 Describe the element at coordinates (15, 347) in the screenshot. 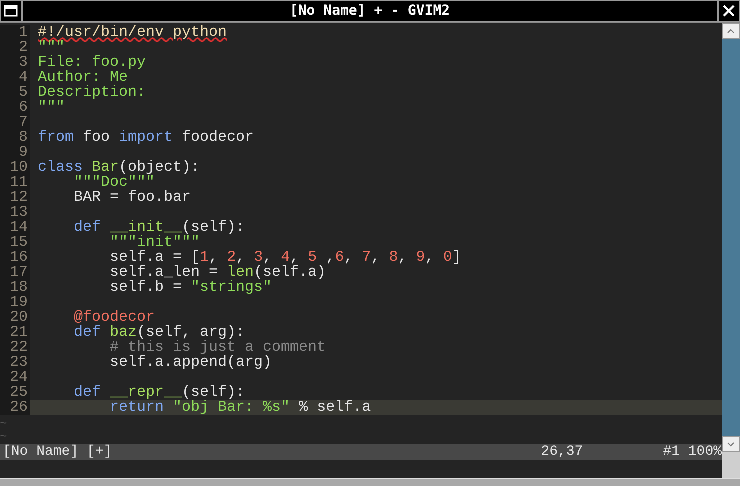

I see `line-number: 22` at that location.